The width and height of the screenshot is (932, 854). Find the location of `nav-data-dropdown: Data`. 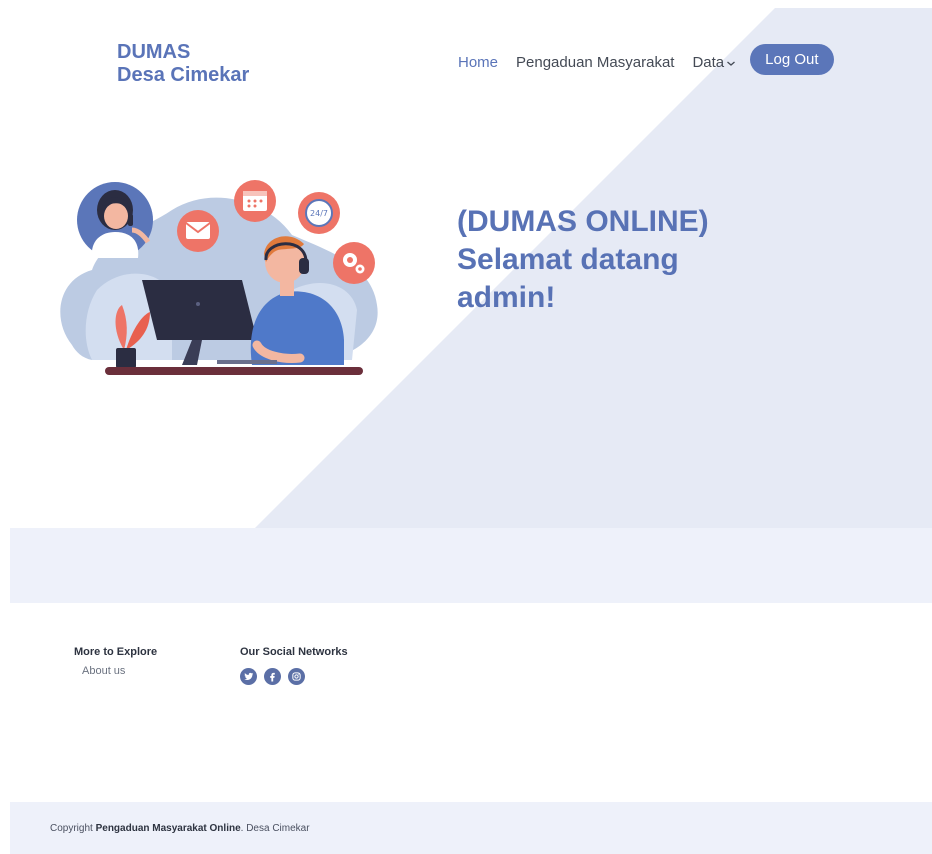

nav-data-dropdown: Data is located at coordinates (714, 62).